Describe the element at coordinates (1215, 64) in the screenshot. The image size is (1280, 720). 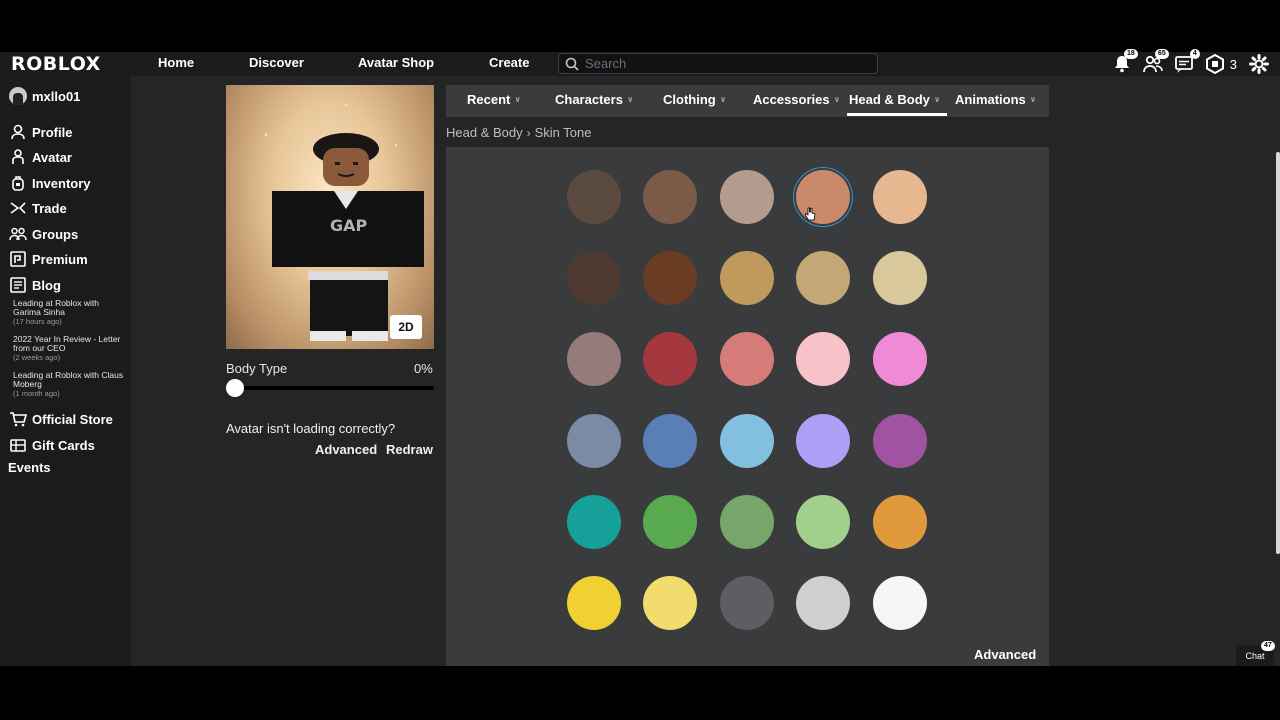
I see `robux-icon` at that location.